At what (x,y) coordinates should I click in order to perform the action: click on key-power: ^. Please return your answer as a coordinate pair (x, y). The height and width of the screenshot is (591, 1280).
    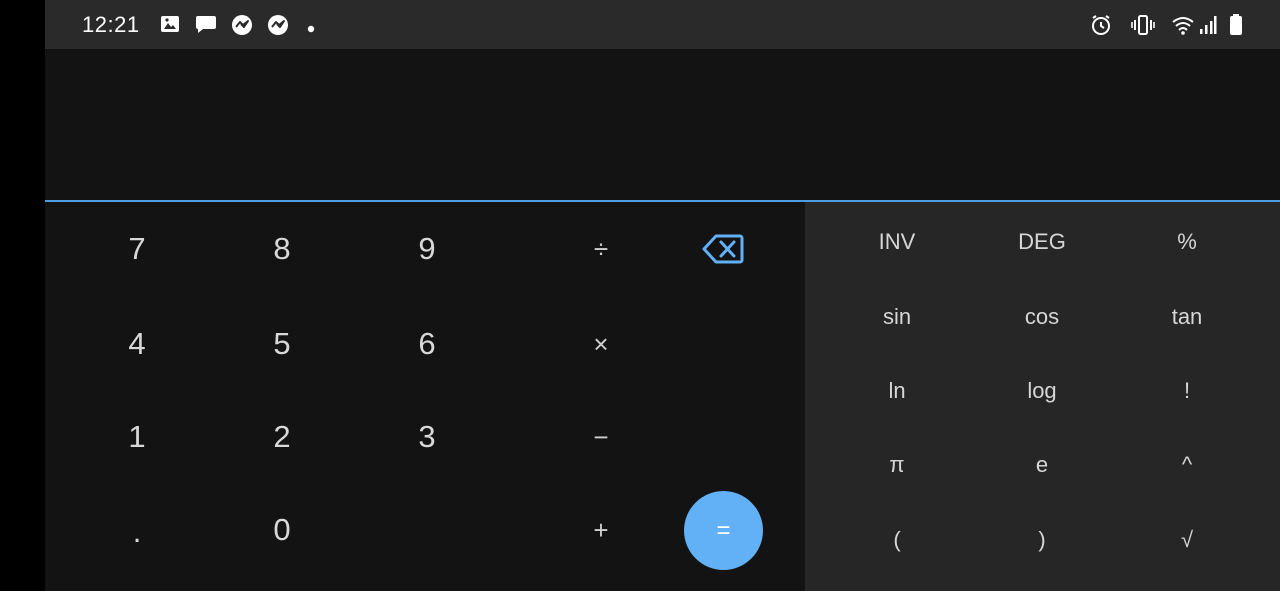
    Looking at the image, I should click on (1187, 465).